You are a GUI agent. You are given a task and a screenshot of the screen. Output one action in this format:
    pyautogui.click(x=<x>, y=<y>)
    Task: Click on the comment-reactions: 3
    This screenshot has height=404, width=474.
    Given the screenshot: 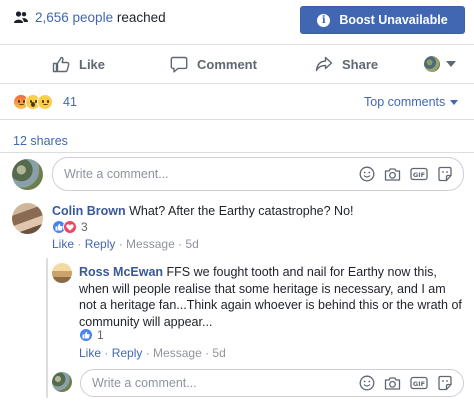 What is the action you would take?
    pyautogui.click(x=70, y=227)
    